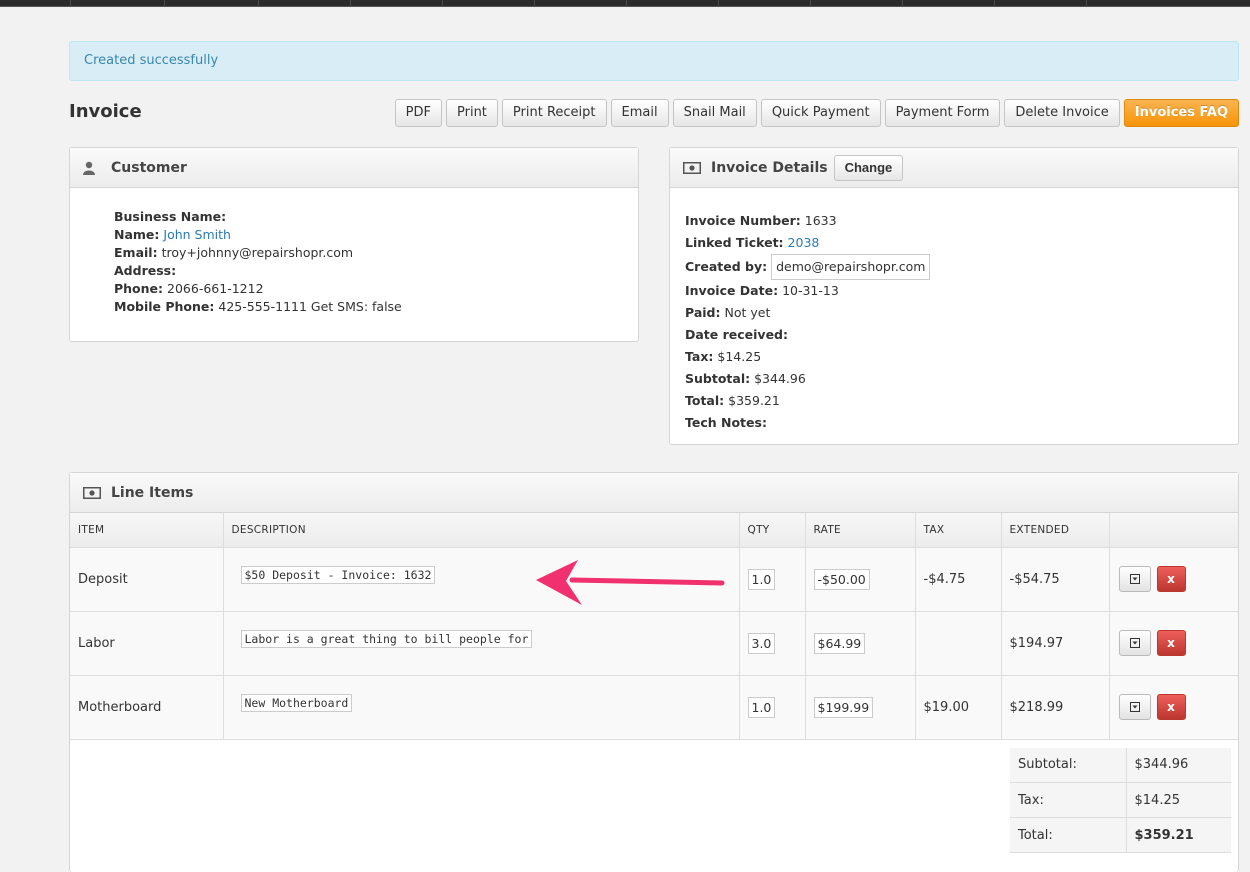  What do you see at coordinates (958, 579) in the screenshot?
I see `tax-cell: -$4.75` at bounding box center [958, 579].